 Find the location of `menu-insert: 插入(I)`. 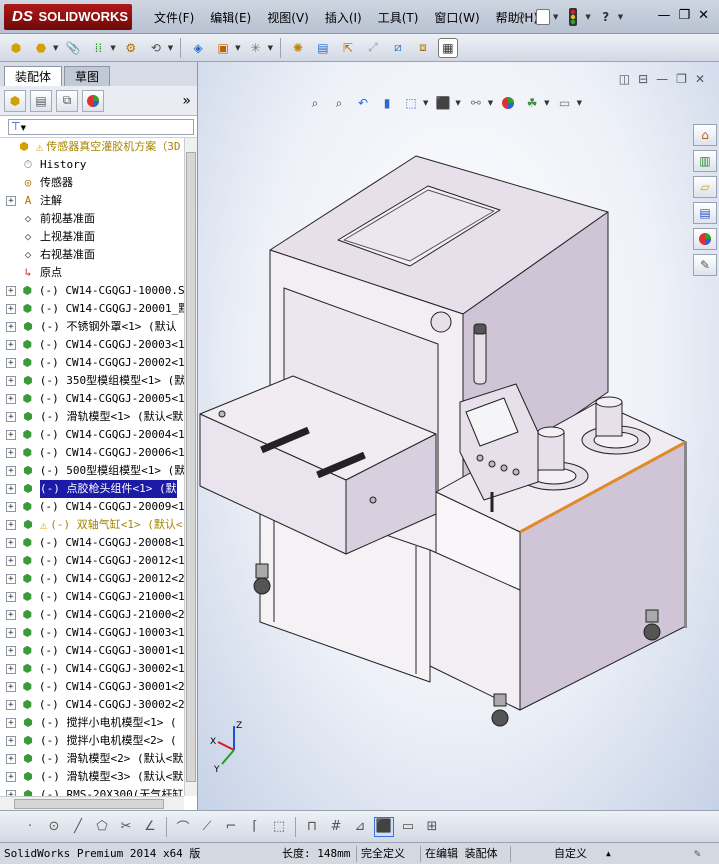

menu-insert: 插入(I) is located at coordinates (343, 18).